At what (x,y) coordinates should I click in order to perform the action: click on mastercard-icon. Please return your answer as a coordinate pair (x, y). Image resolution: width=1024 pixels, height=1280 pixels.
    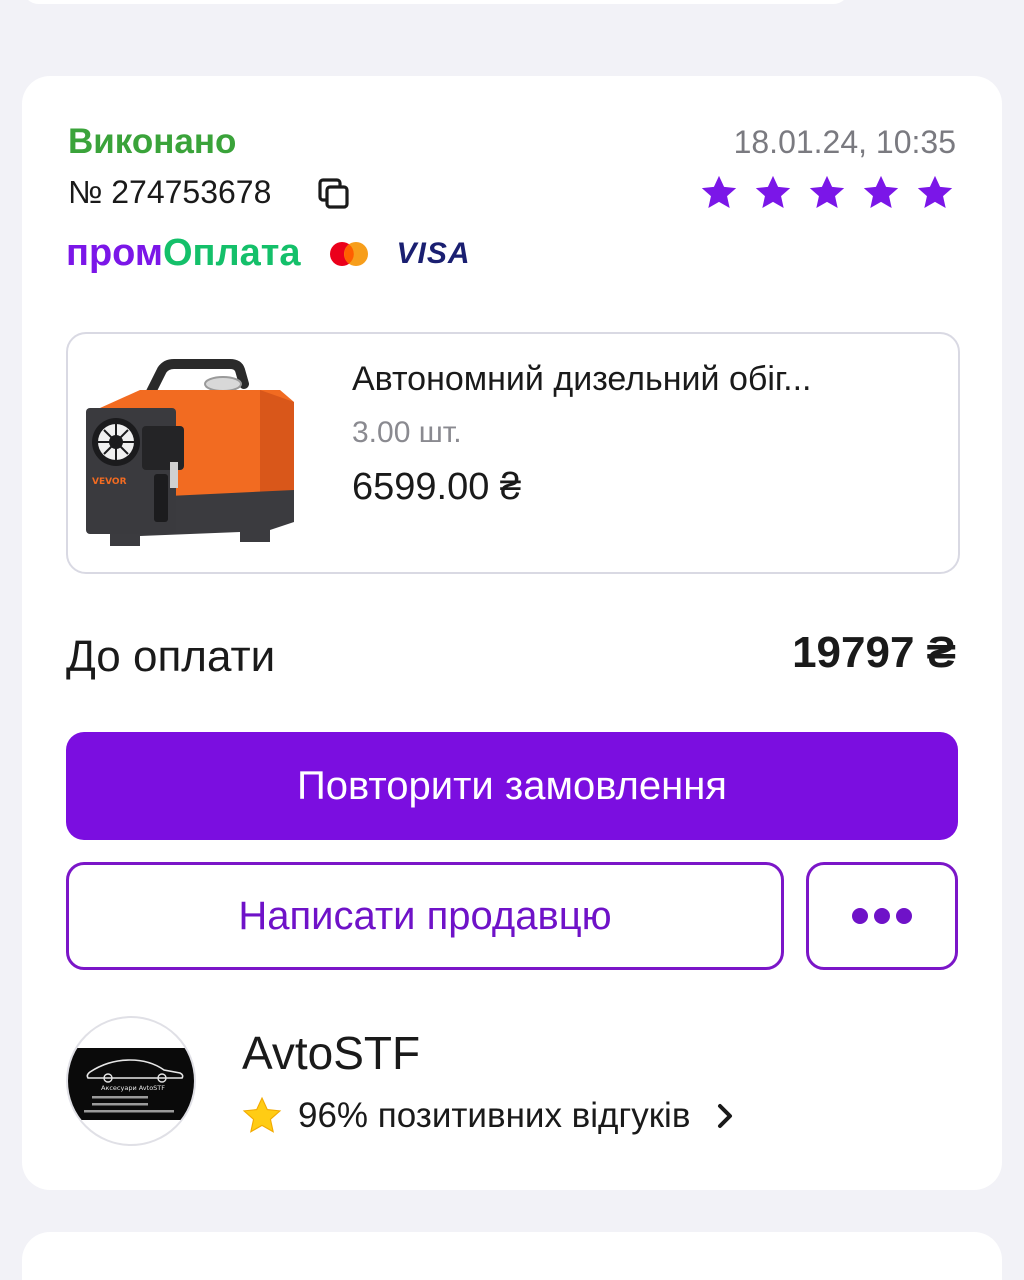
    Looking at the image, I should click on (348, 253).